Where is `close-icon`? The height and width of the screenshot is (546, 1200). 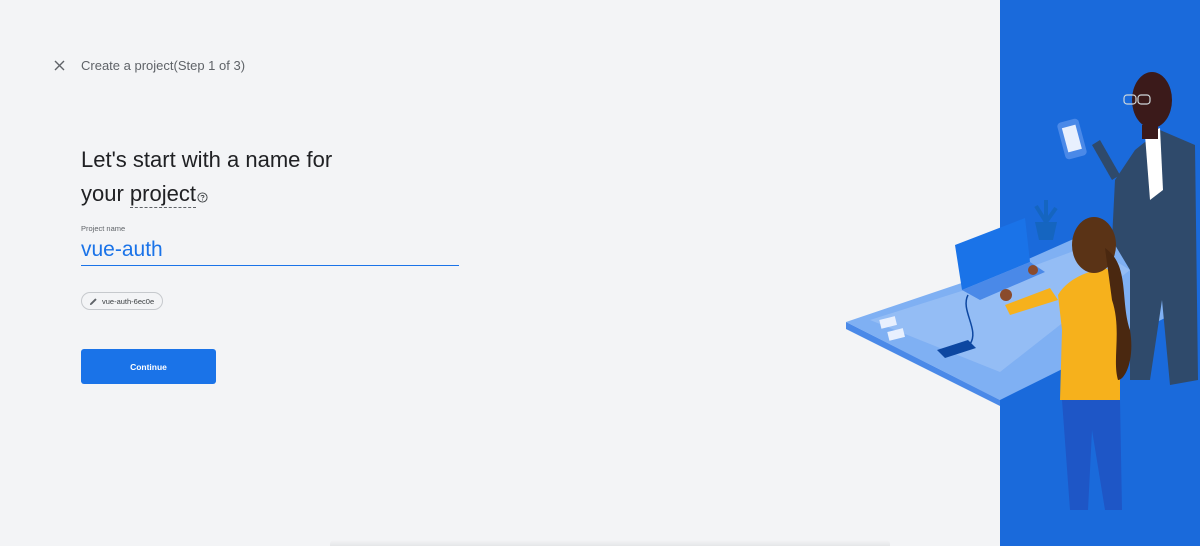
close-icon is located at coordinates (59, 65).